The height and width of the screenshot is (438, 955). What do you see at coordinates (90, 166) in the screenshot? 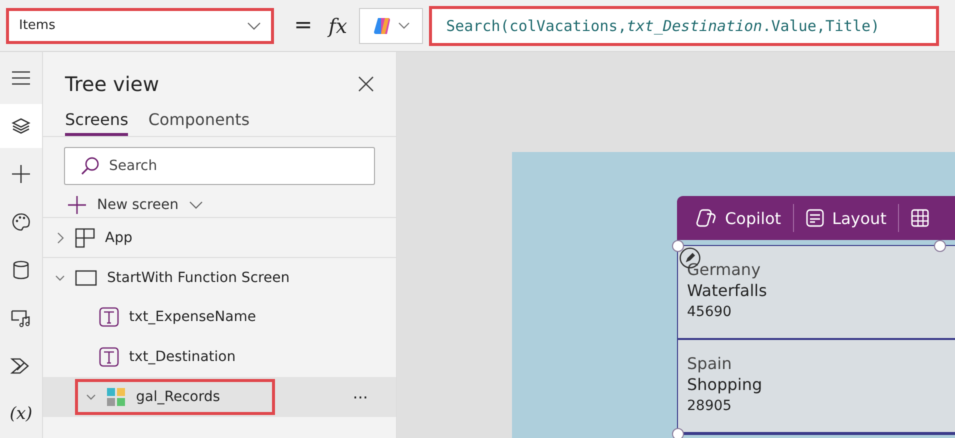
I see `search-icon` at bounding box center [90, 166].